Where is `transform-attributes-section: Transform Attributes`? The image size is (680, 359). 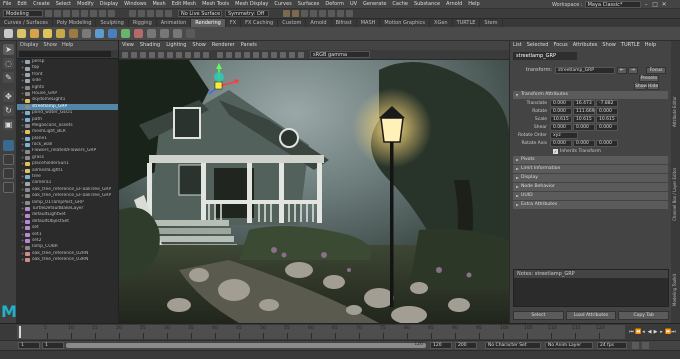
transform-attributes-section: Transform Attributes is located at coordinates (590, 95).